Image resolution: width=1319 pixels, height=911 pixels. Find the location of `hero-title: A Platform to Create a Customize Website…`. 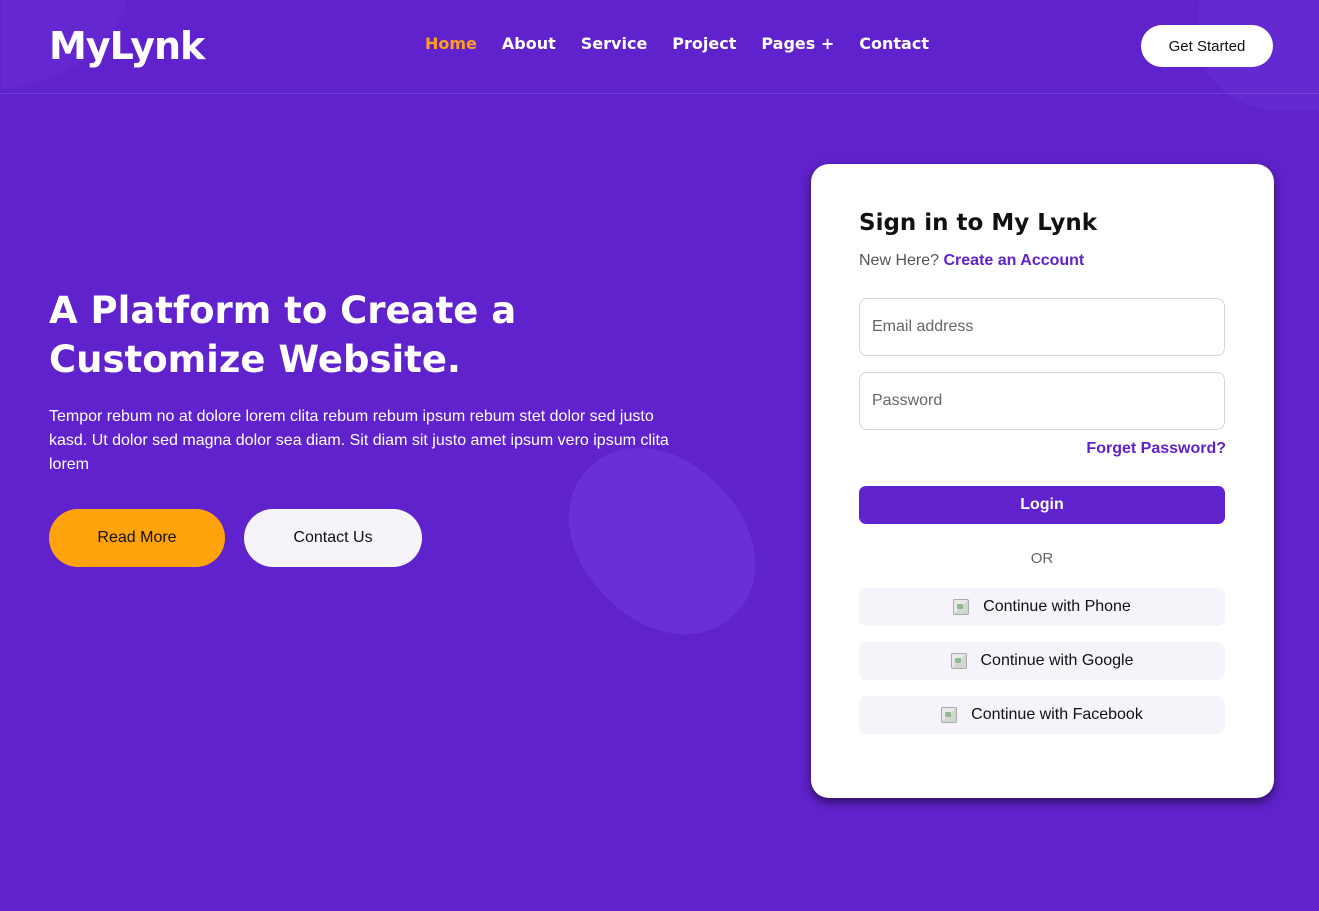

hero-title: A Platform to Create a Customize Website… is located at coordinates (283, 335).